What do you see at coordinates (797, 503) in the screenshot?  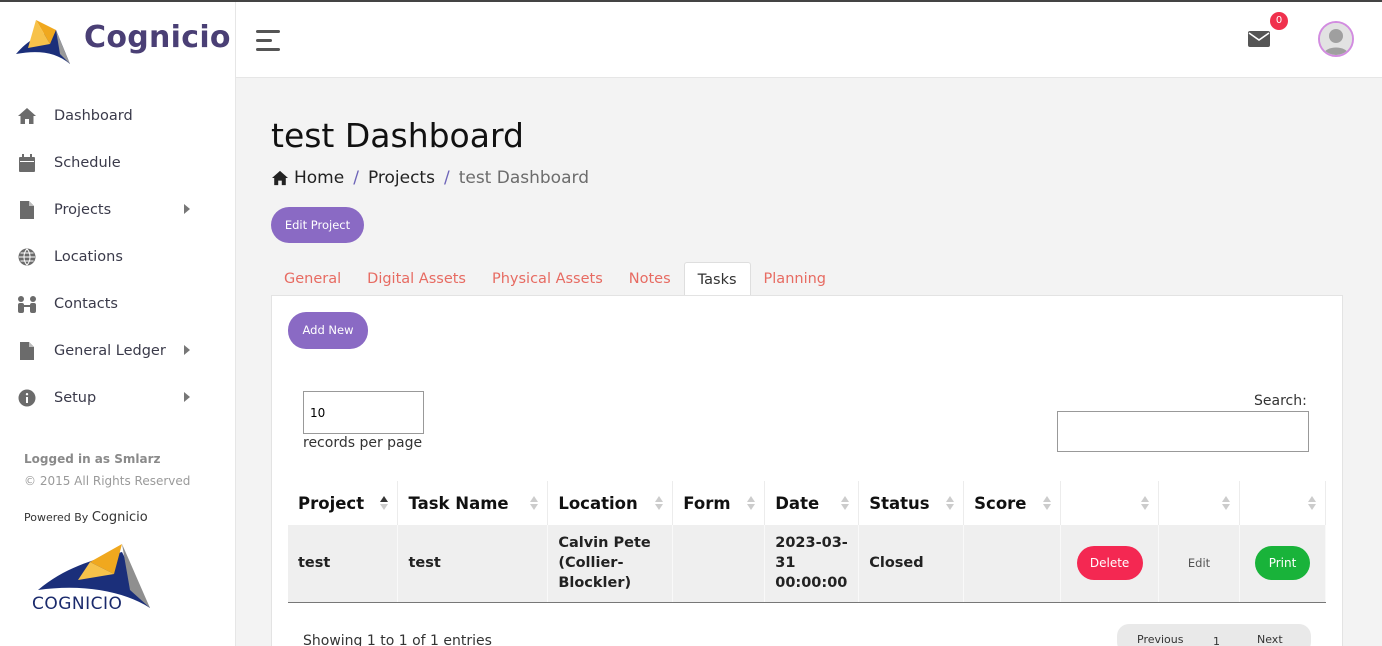 I see `column-header-label: Date` at bounding box center [797, 503].